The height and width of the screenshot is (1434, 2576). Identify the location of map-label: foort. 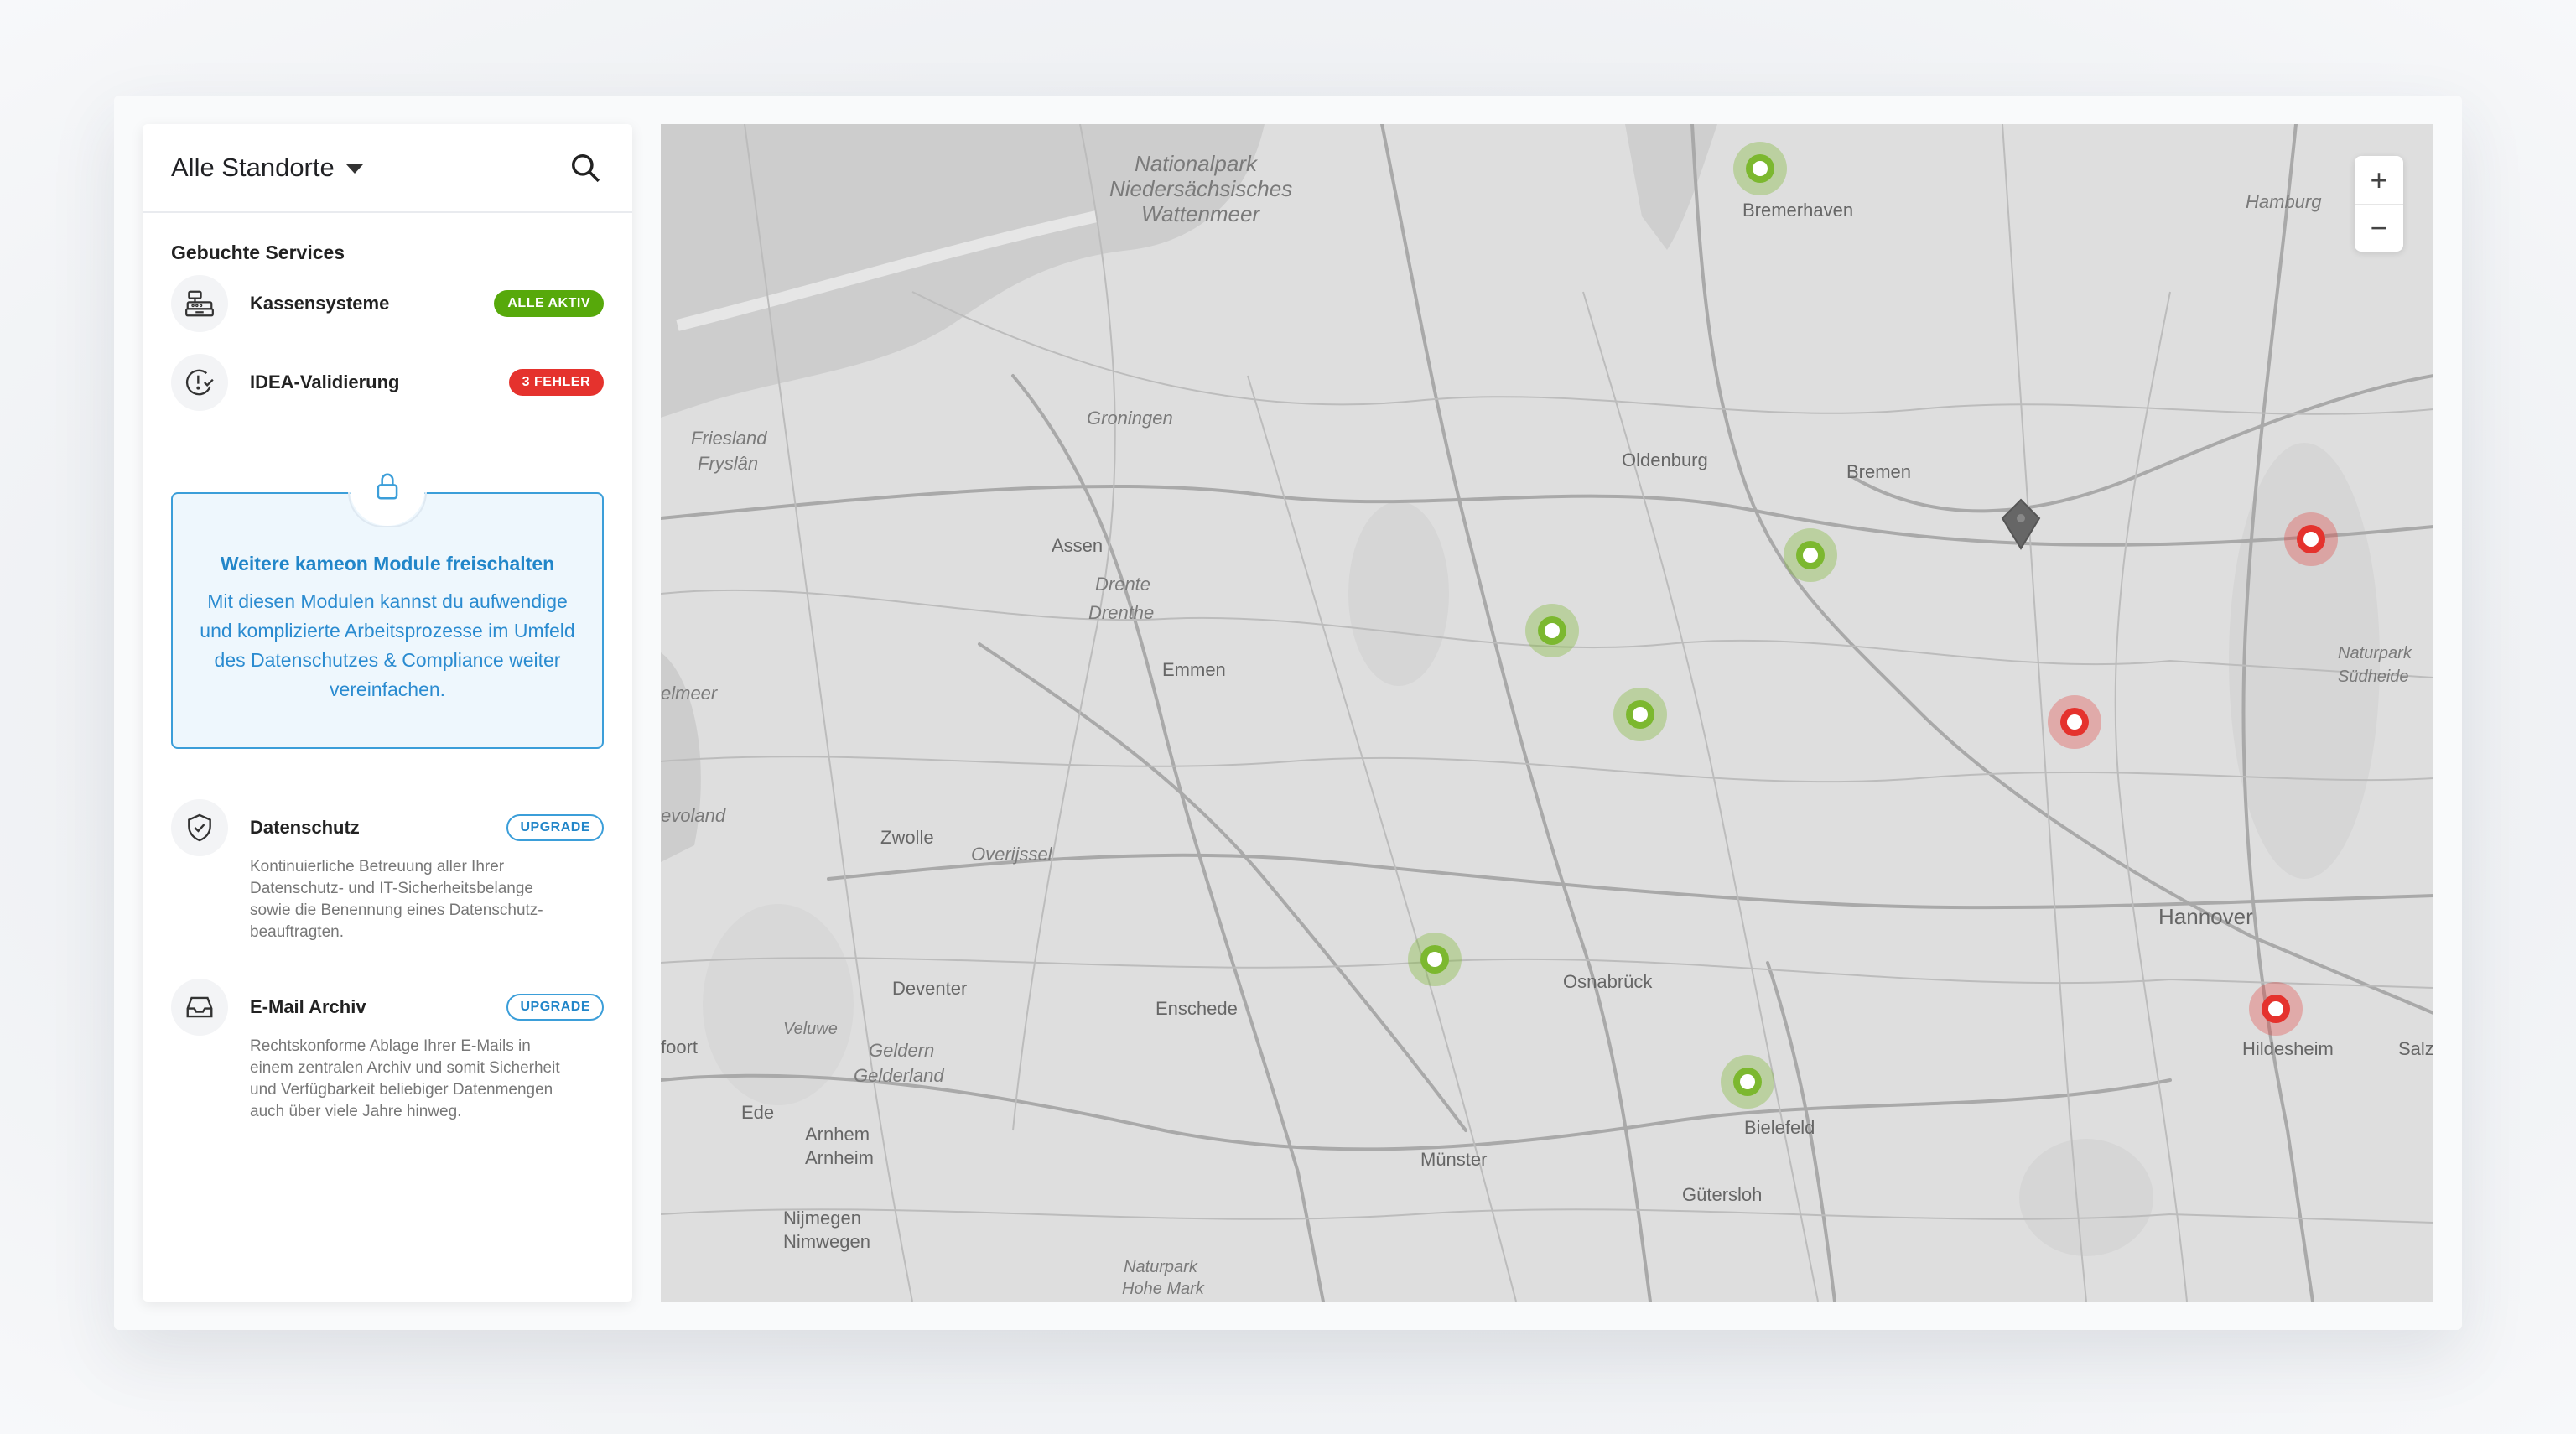
(680, 1047).